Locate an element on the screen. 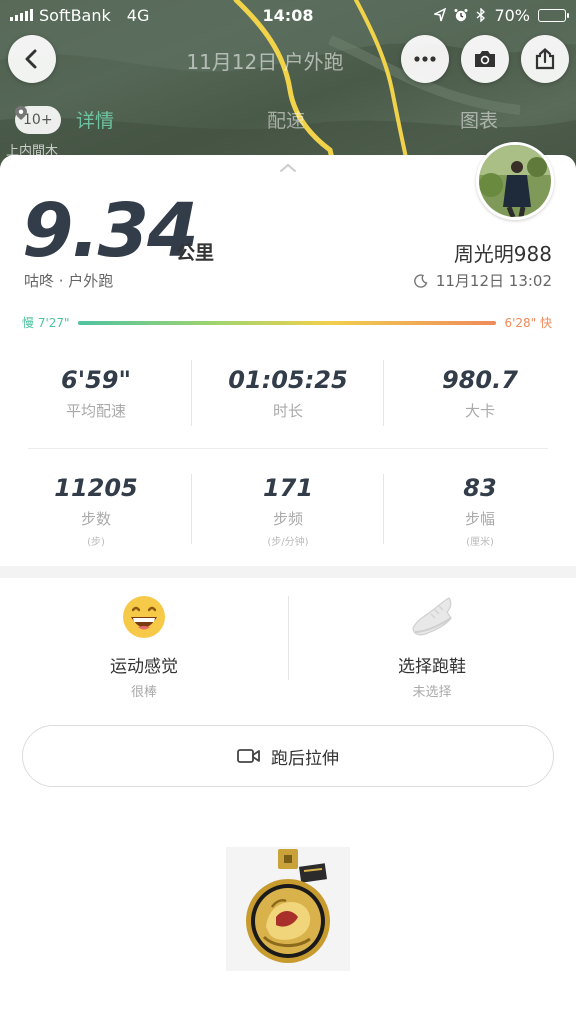 The height and width of the screenshot is (1024, 576). tab-charts: 图表 is located at coordinates (479, 119).